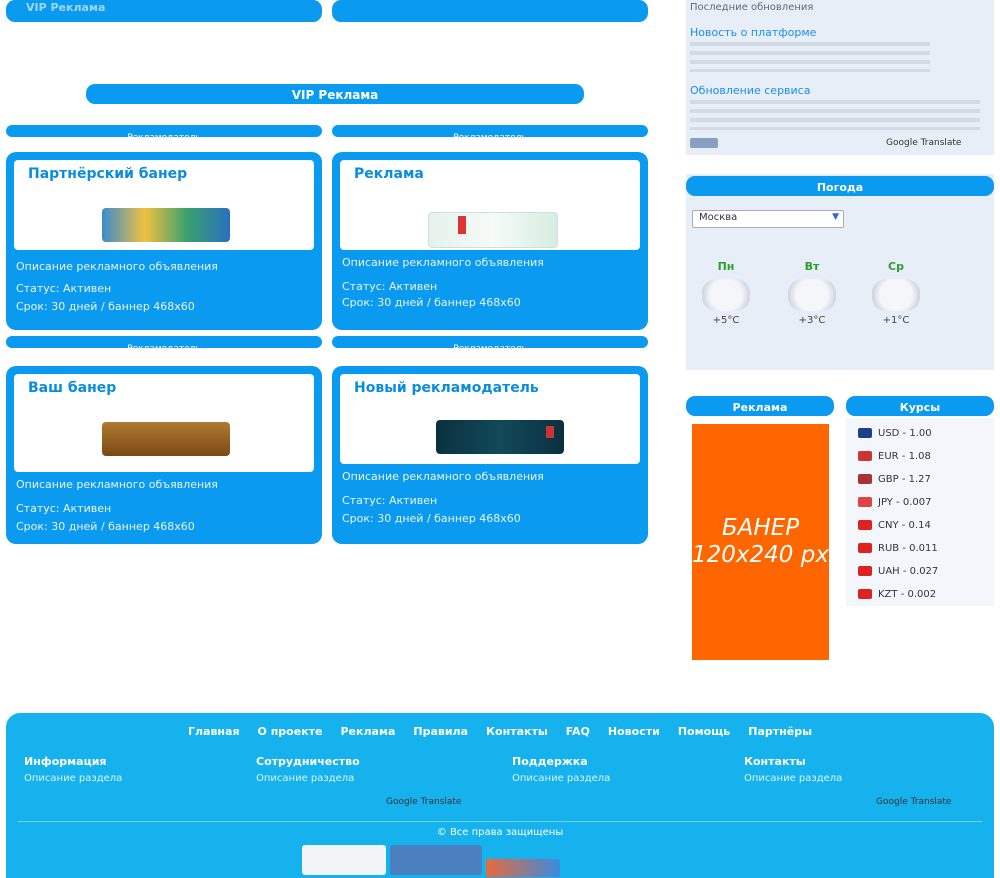  What do you see at coordinates (627, 770) in the screenshot?
I see `footer-column-3: Поддержка Описание раздела` at bounding box center [627, 770].